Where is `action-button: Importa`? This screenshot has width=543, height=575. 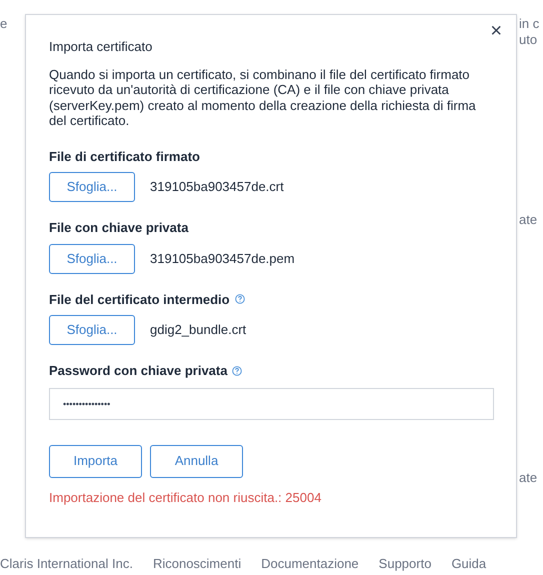 action-button: Importa is located at coordinates (95, 461).